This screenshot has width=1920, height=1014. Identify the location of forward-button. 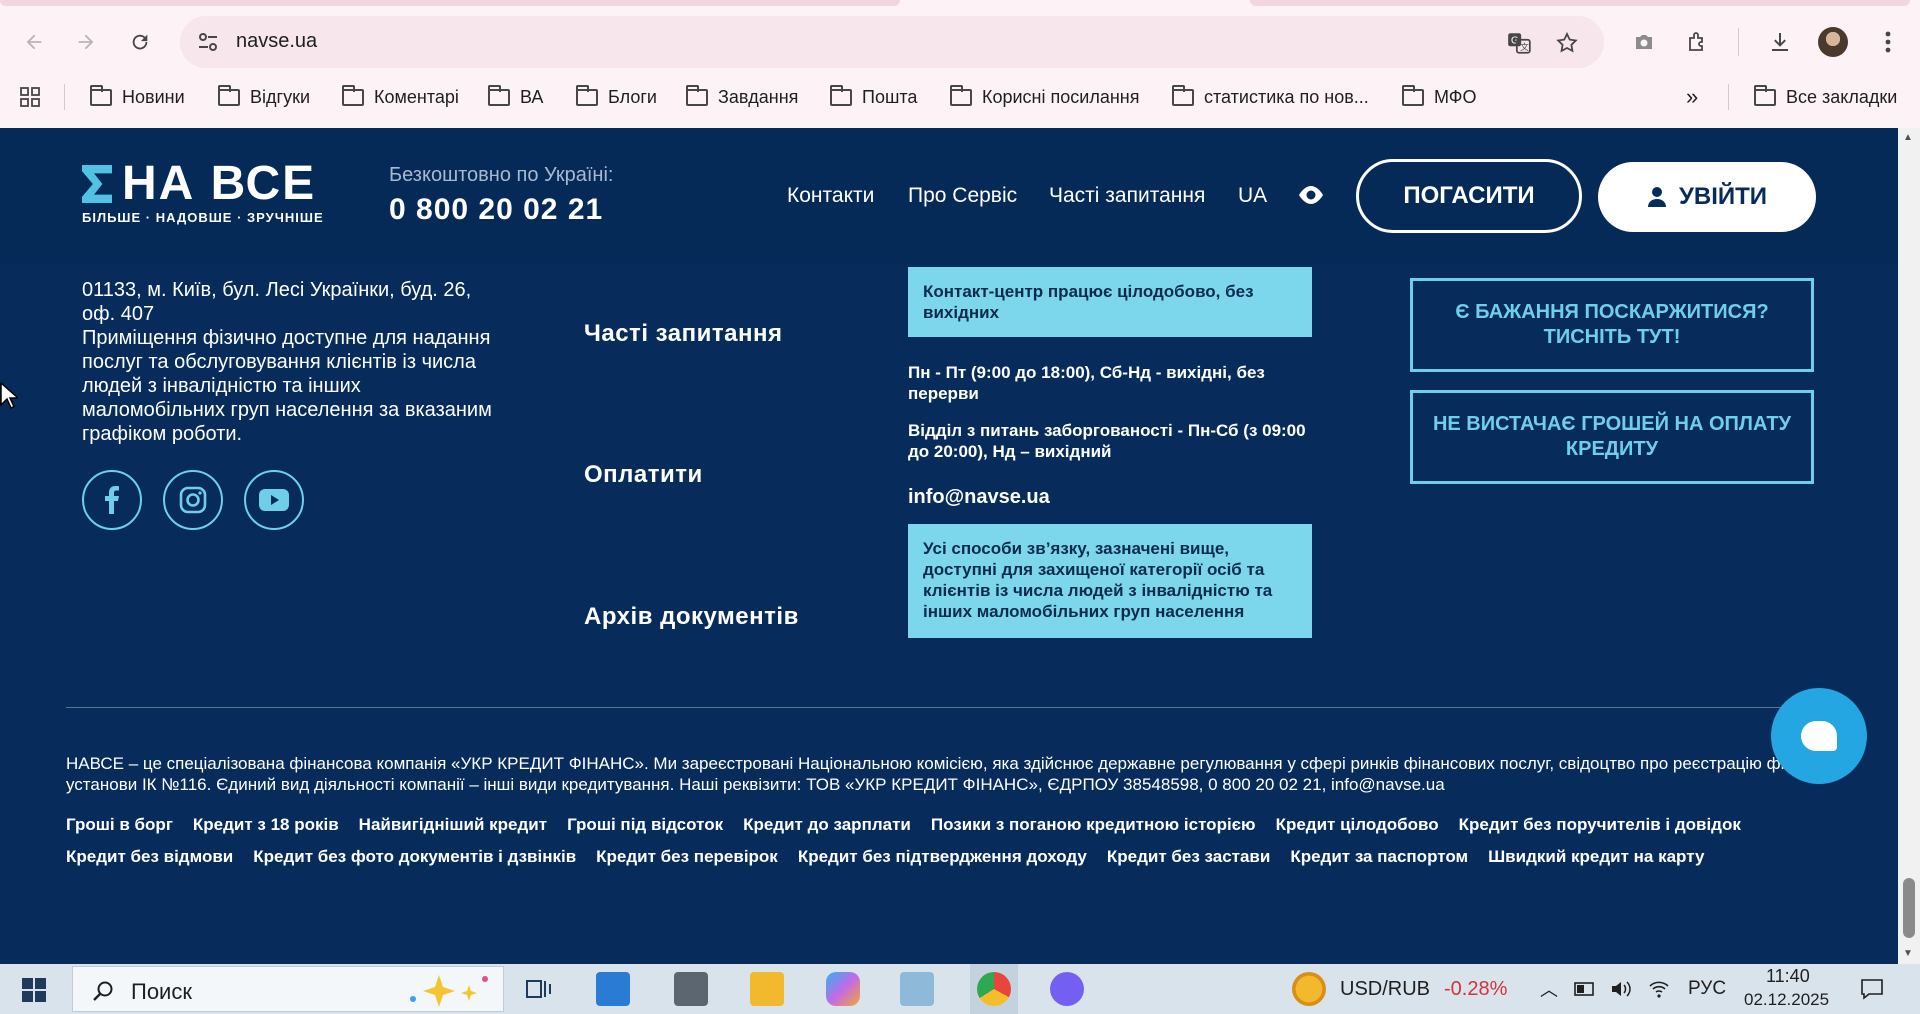
(86, 42).